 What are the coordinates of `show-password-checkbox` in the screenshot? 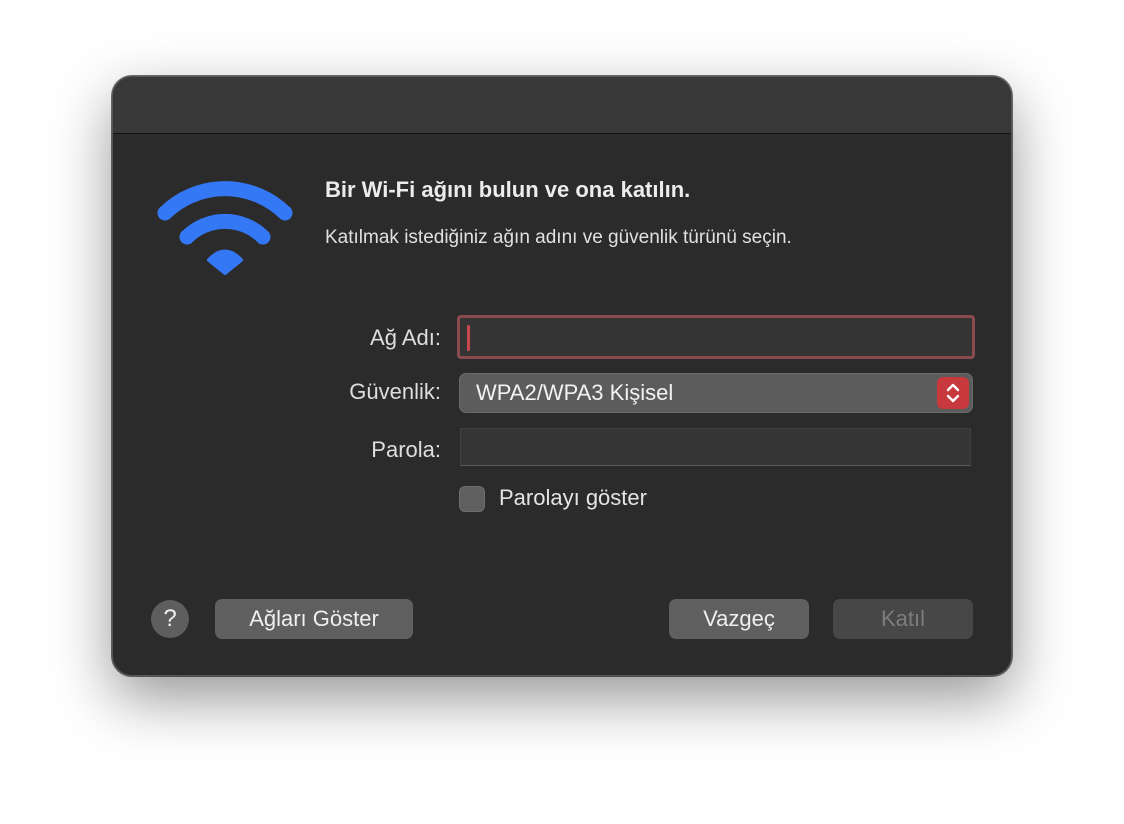 It's located at (472, 499).